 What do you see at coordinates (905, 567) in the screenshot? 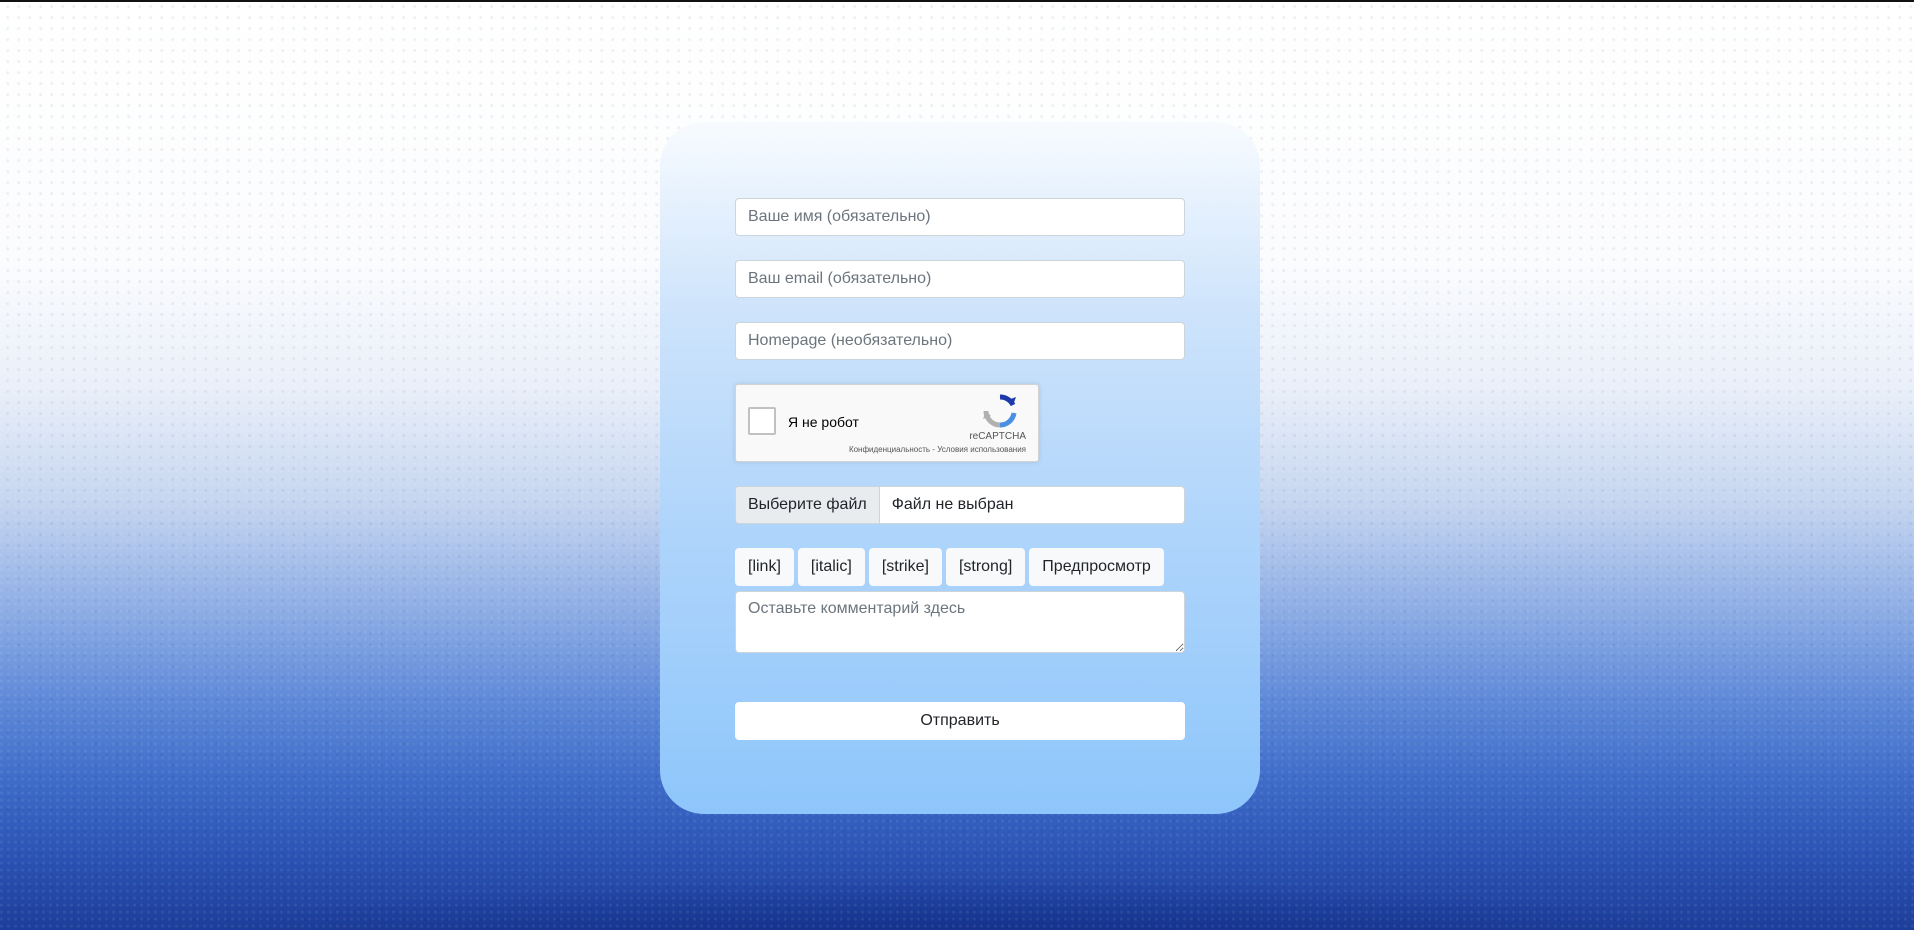
I see `strike-tag-button: [strike]` at bounding box center [905, 567].